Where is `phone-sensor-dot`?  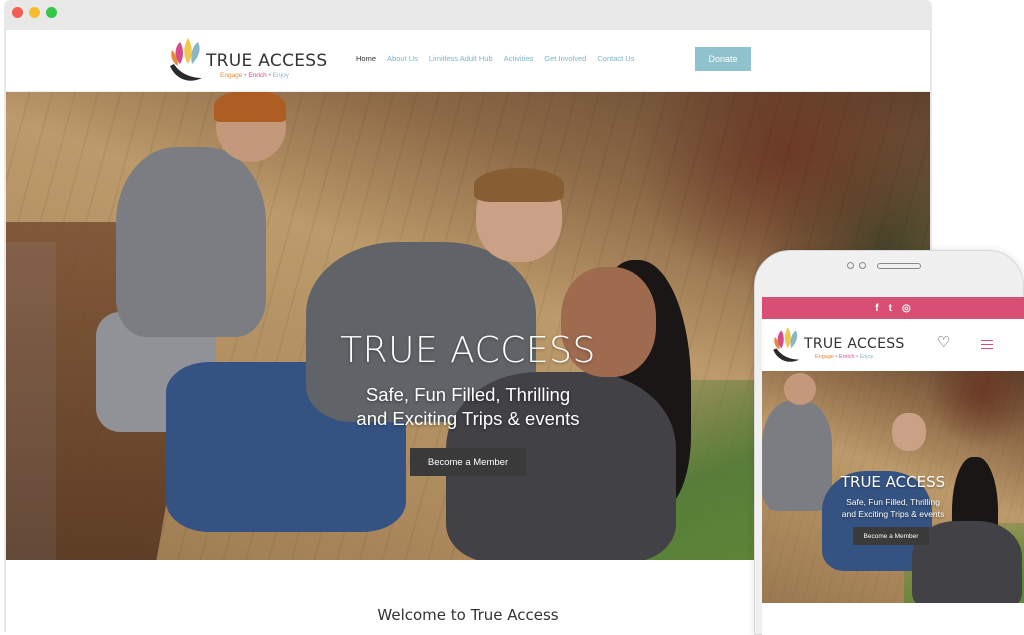
phone-sensor-dot is located at coordinates (862, 265).